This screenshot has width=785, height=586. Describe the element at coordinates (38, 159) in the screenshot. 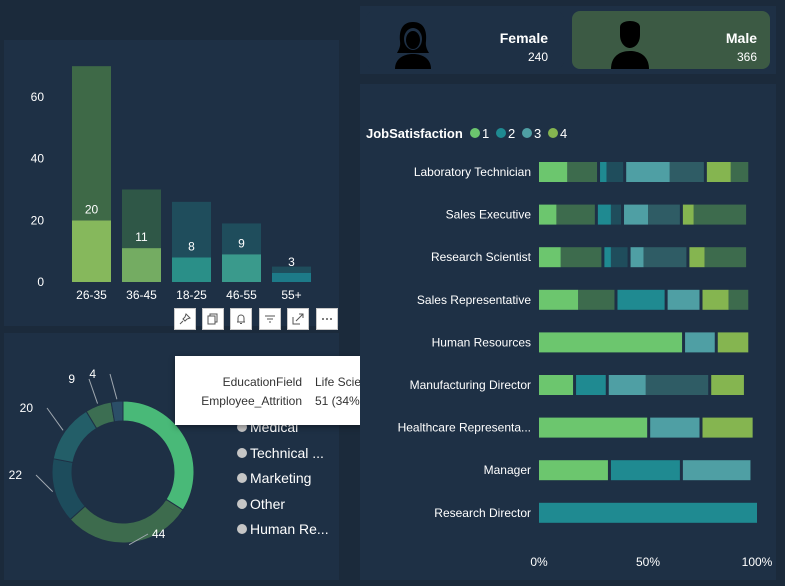

I see `y-tick-label: 40` at that location.